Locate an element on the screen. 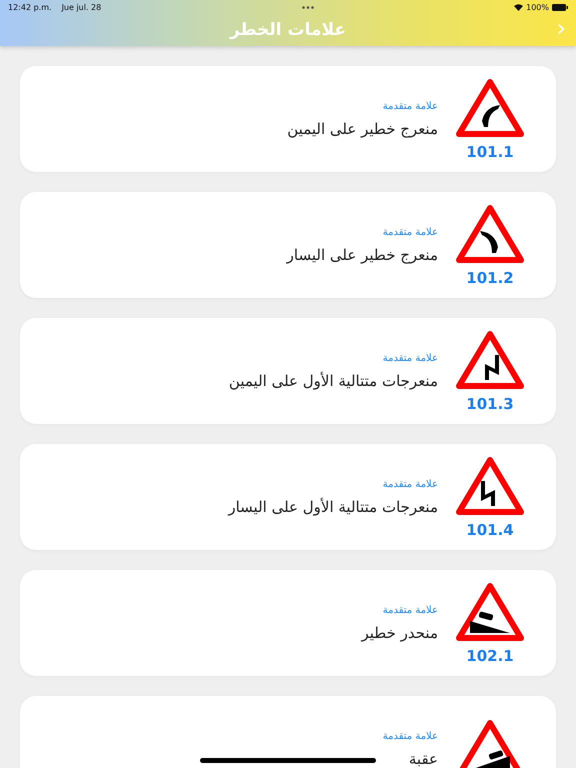  sign-title: منعرجات متتالية الأول على اليمين is located at coordinates (333, 381).